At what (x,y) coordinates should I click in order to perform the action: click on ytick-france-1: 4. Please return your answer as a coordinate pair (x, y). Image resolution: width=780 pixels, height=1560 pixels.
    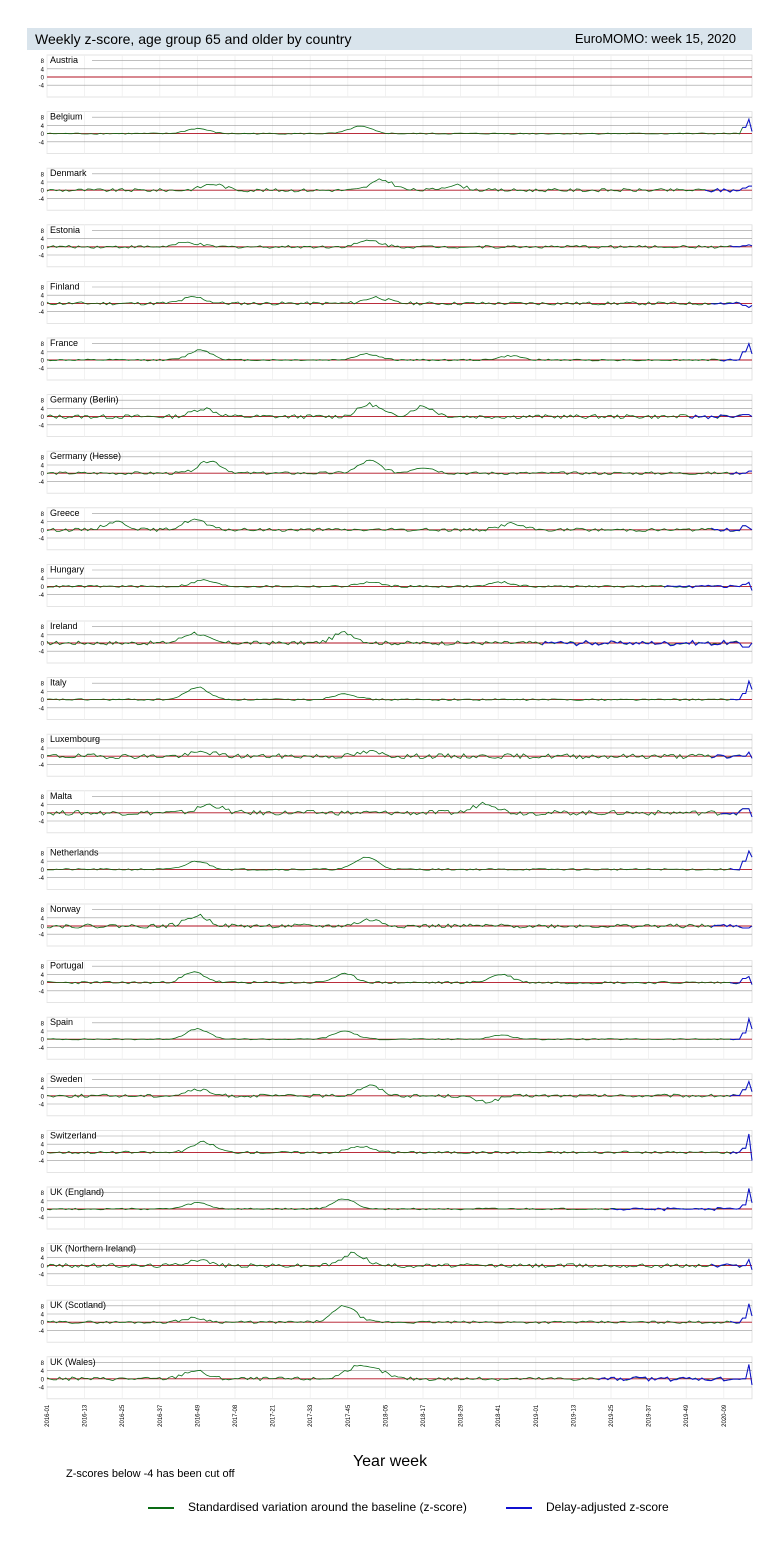
    Looking at the image, I should click on (43, 353).